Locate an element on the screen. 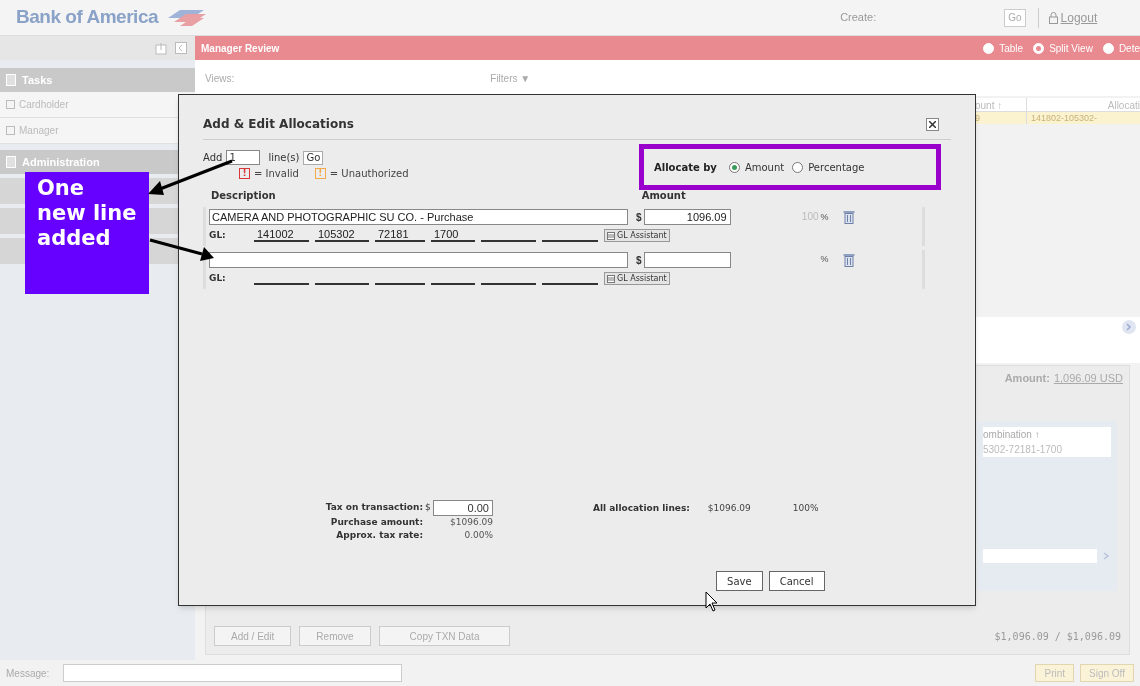 The image size is (1140, 686). table-cell-text: 141802-105302- is located at coordinates (1064, 118).